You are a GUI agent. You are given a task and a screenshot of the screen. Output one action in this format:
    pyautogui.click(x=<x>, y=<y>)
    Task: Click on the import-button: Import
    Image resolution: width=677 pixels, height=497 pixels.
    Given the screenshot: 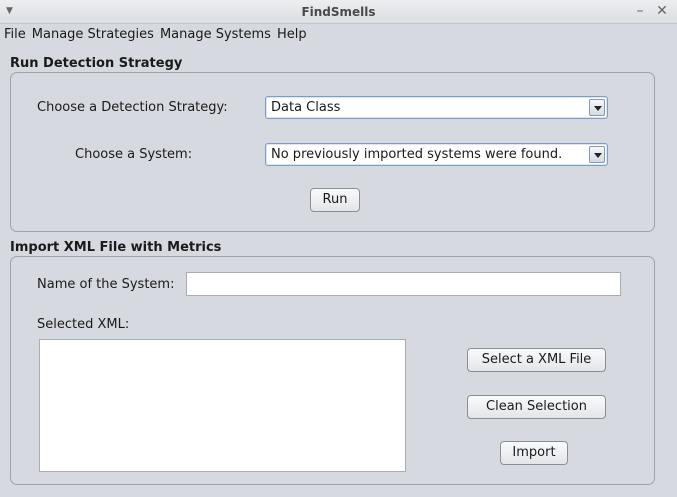 What is the action you would take?
    pyautogui.click(x=534, y=453)
    